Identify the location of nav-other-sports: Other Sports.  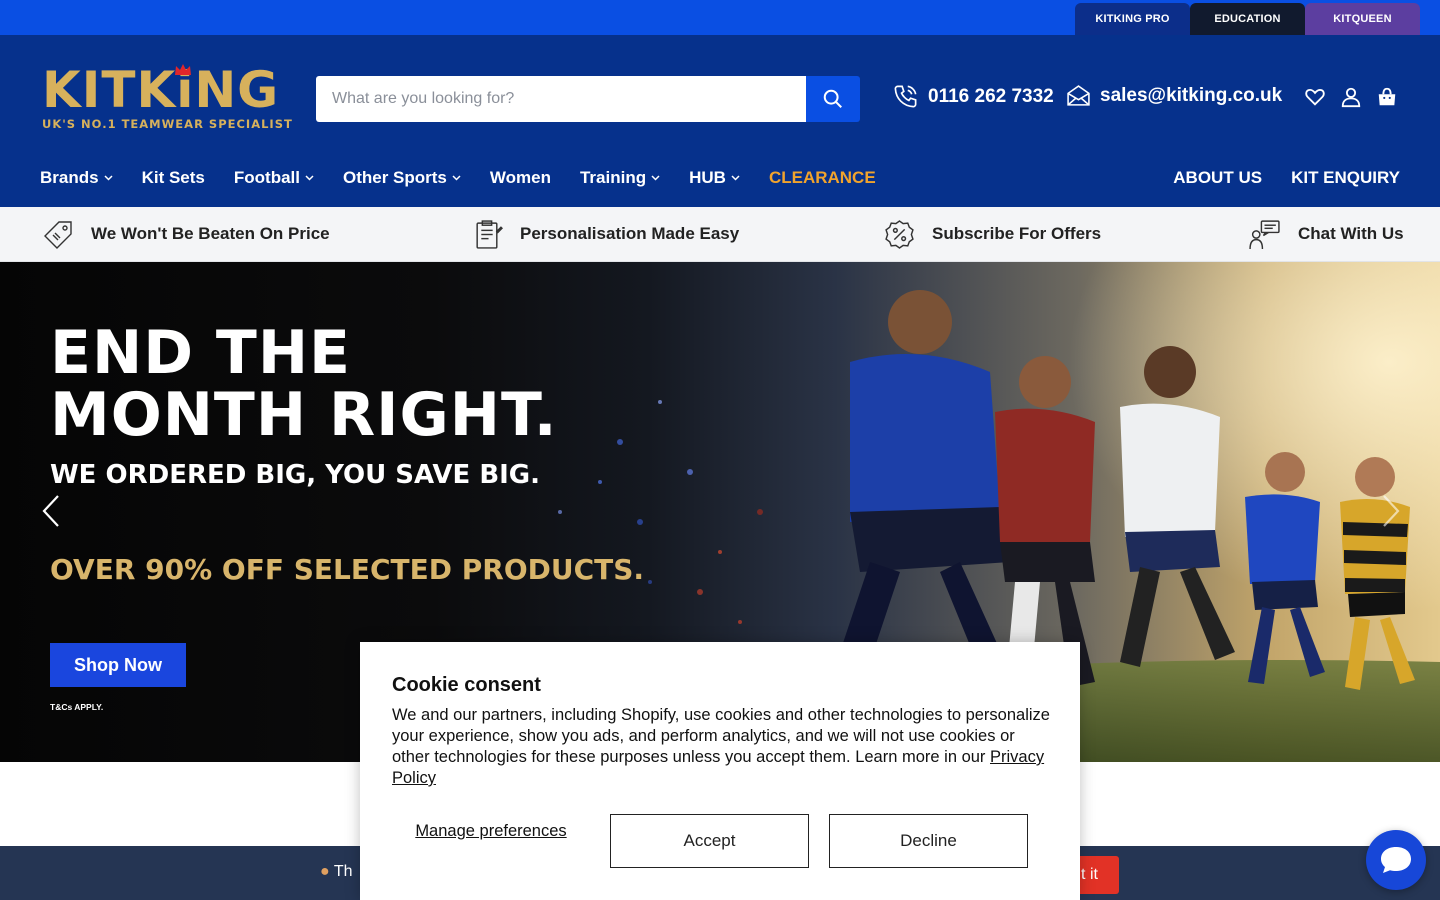
(402, 178).